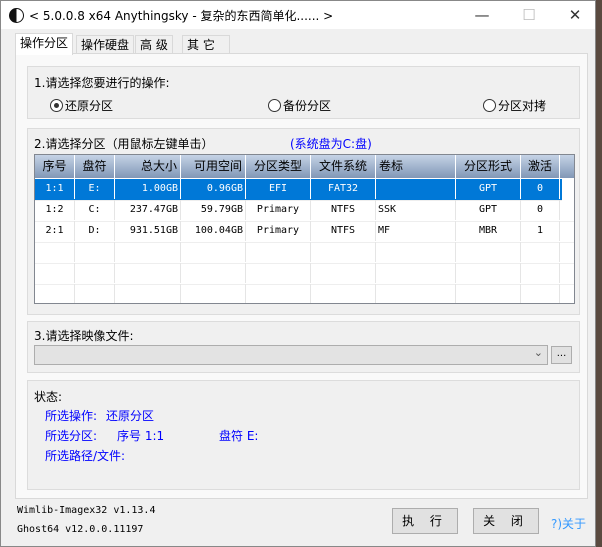 The height and width of the screenshot is (547, 602). What do you see at coordinates (425, 521) in the screenshot?
I see `execute-button: 执 行` at bounding box center [425, 521].